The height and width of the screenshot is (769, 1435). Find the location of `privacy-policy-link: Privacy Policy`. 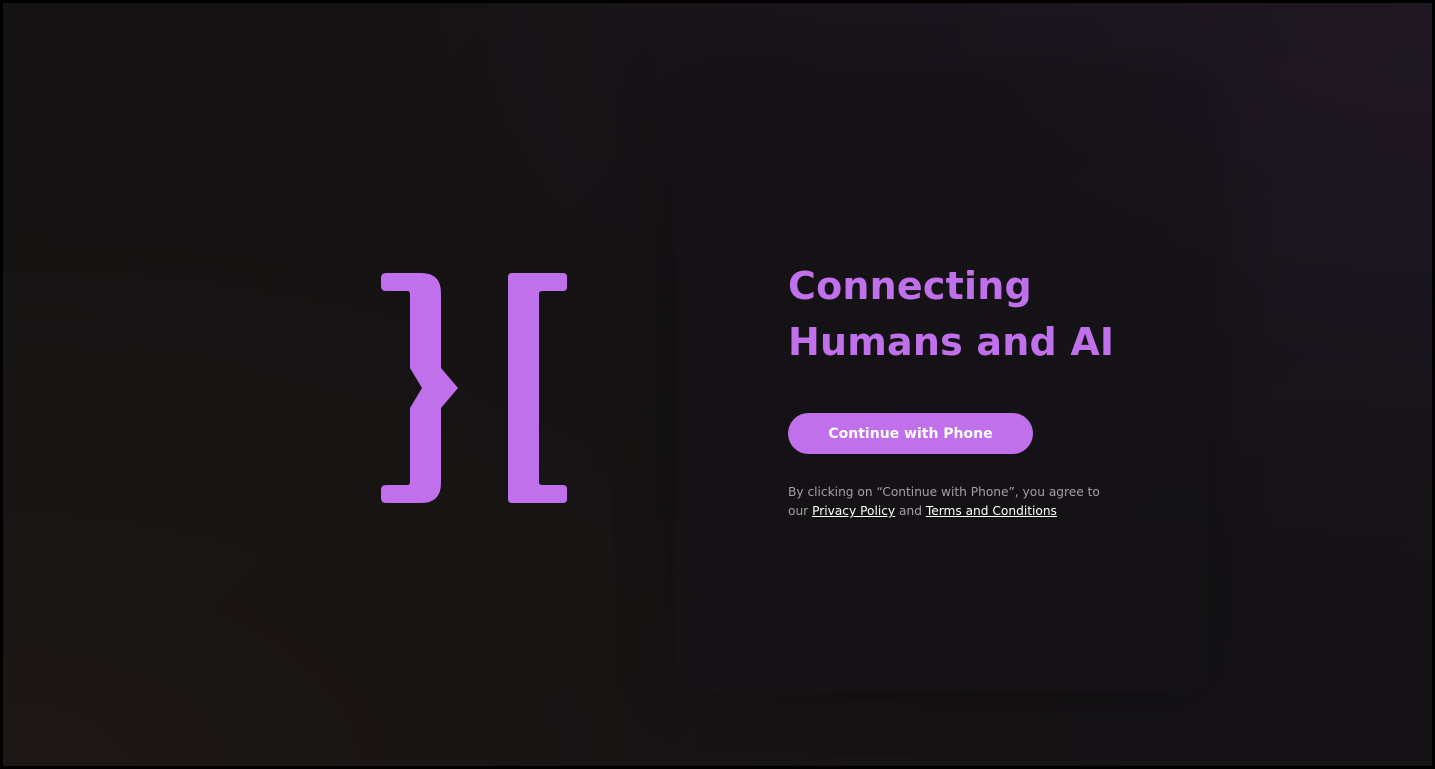

privacy-policy-link: Privacy Policy is located at coordinates (853, 511).